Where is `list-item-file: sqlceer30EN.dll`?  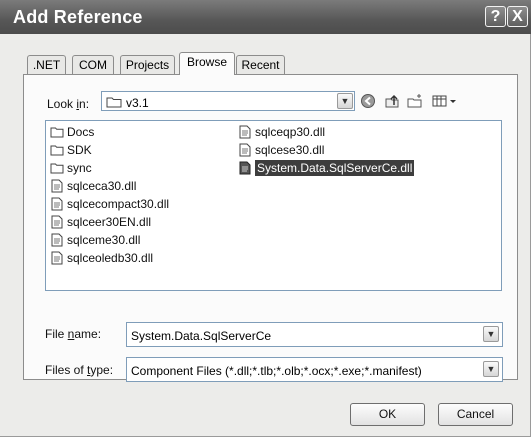
list-item-file: sqlceer30EN.dll is located at coordinates (100, 222).